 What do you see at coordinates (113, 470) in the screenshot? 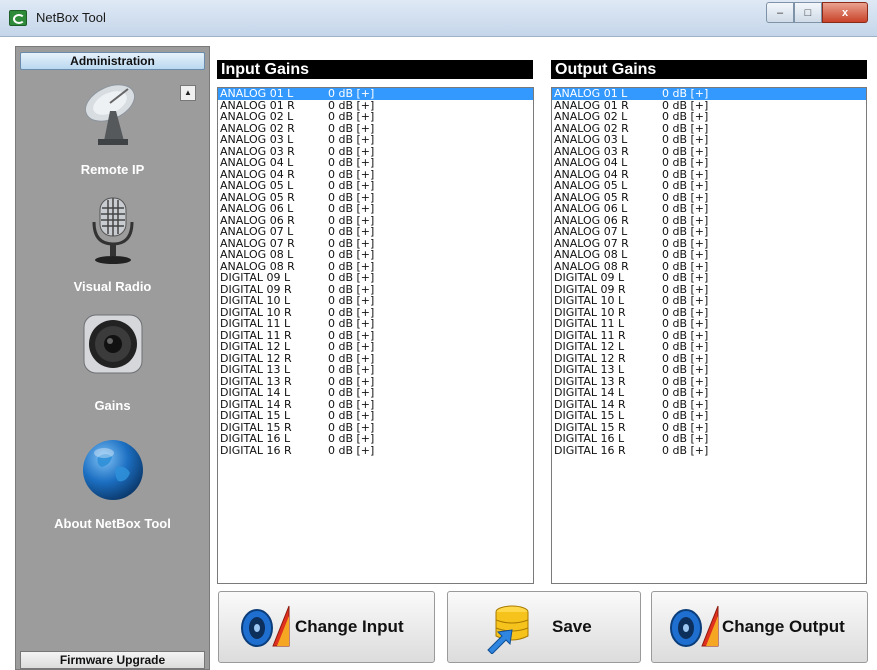
I see `globe-icon` at bounding box center [113, 470].